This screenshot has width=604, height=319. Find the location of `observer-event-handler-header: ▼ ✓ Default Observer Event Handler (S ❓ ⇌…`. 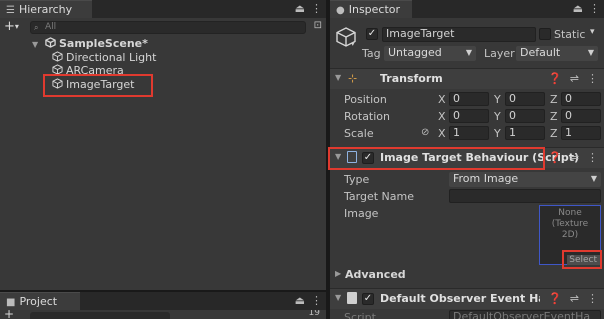

observer-event-handler-header: ▼ ✓ Default Observer Event Handler (S ❓ ⇌… is located at coordinates (467, 298).